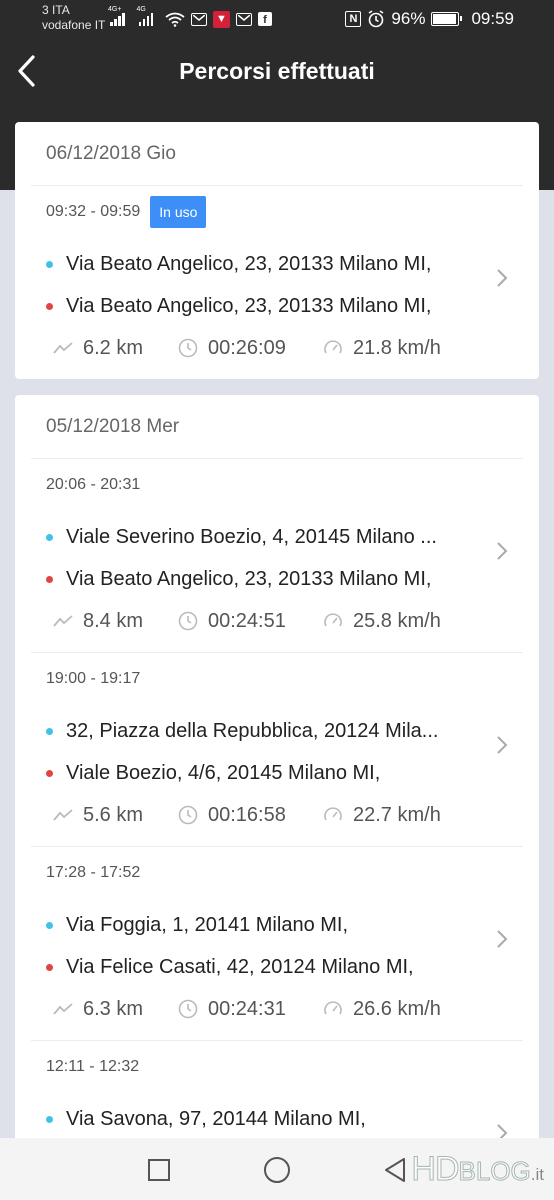 This screenshot has width=554, height=1200. What do you see at coordinates (266, 773) in the screenshot?
I see `end-address: Viale Boezio, 4/6, 20145 Milano MI,` at bounding box center [266, 773].